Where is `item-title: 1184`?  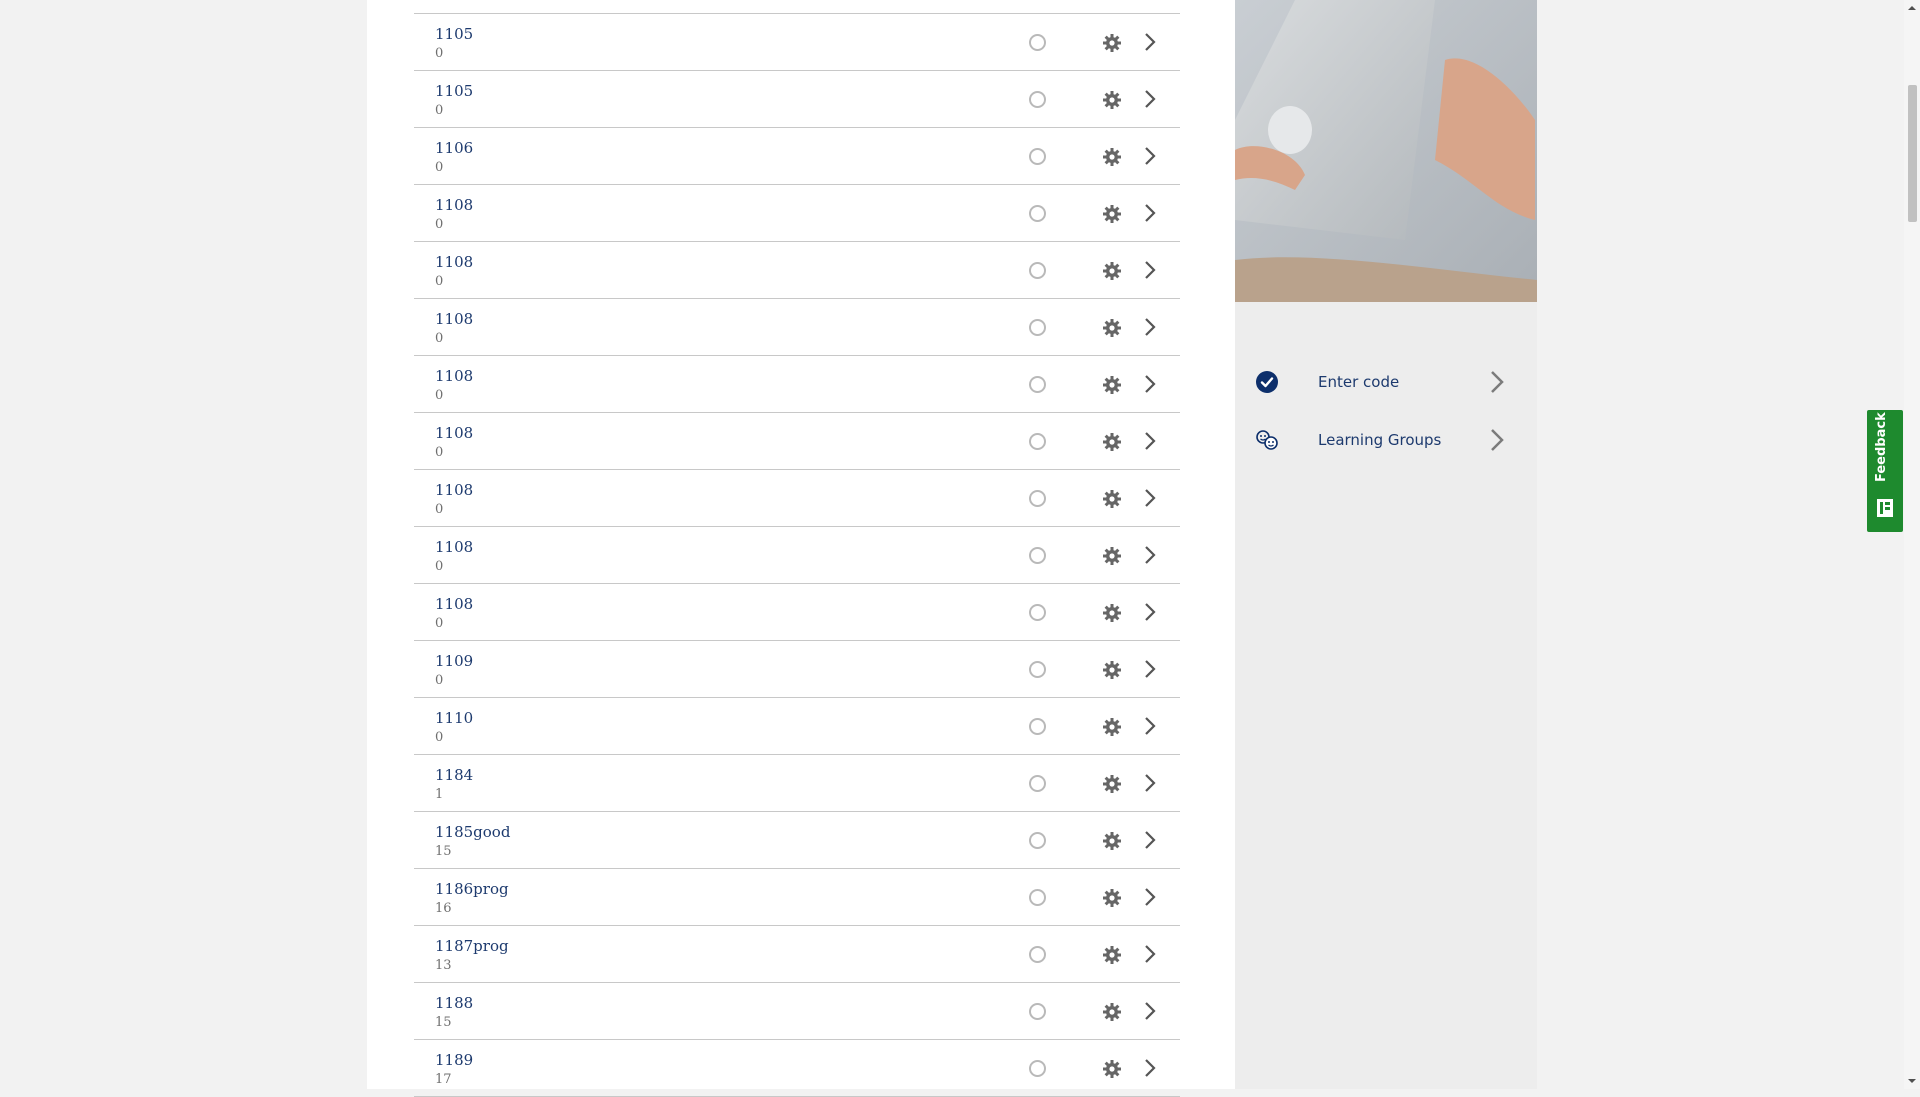
item-title: 1184 is located at coordinates (454, 775).